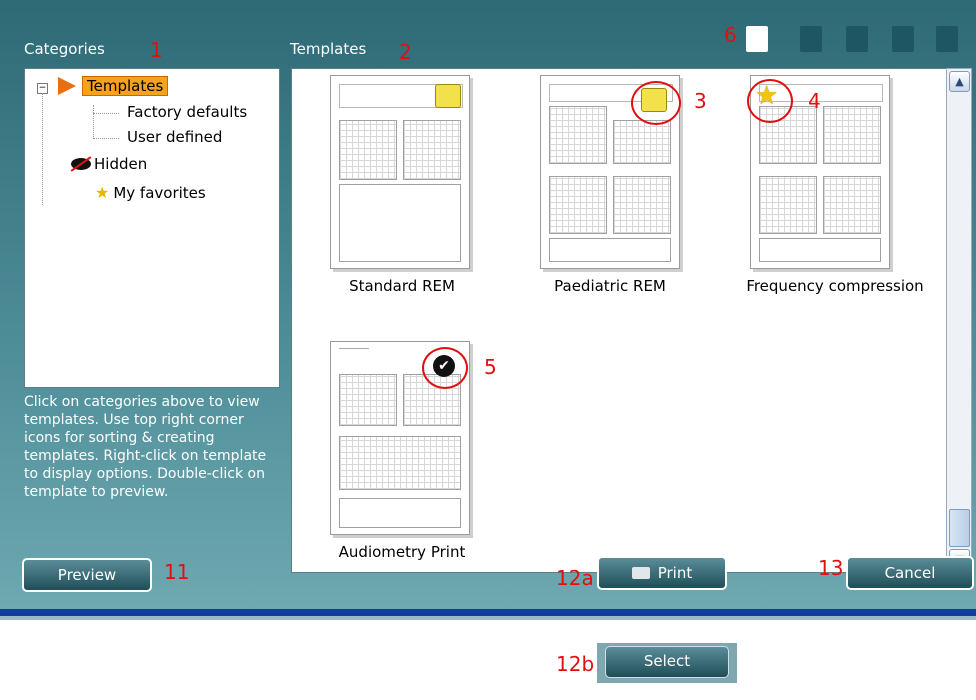 This screenshot has width=976, height=700. Describe the element at coordinates (159, 193) in the screenshot. I see `tree-node-label: My favorites` at that location.